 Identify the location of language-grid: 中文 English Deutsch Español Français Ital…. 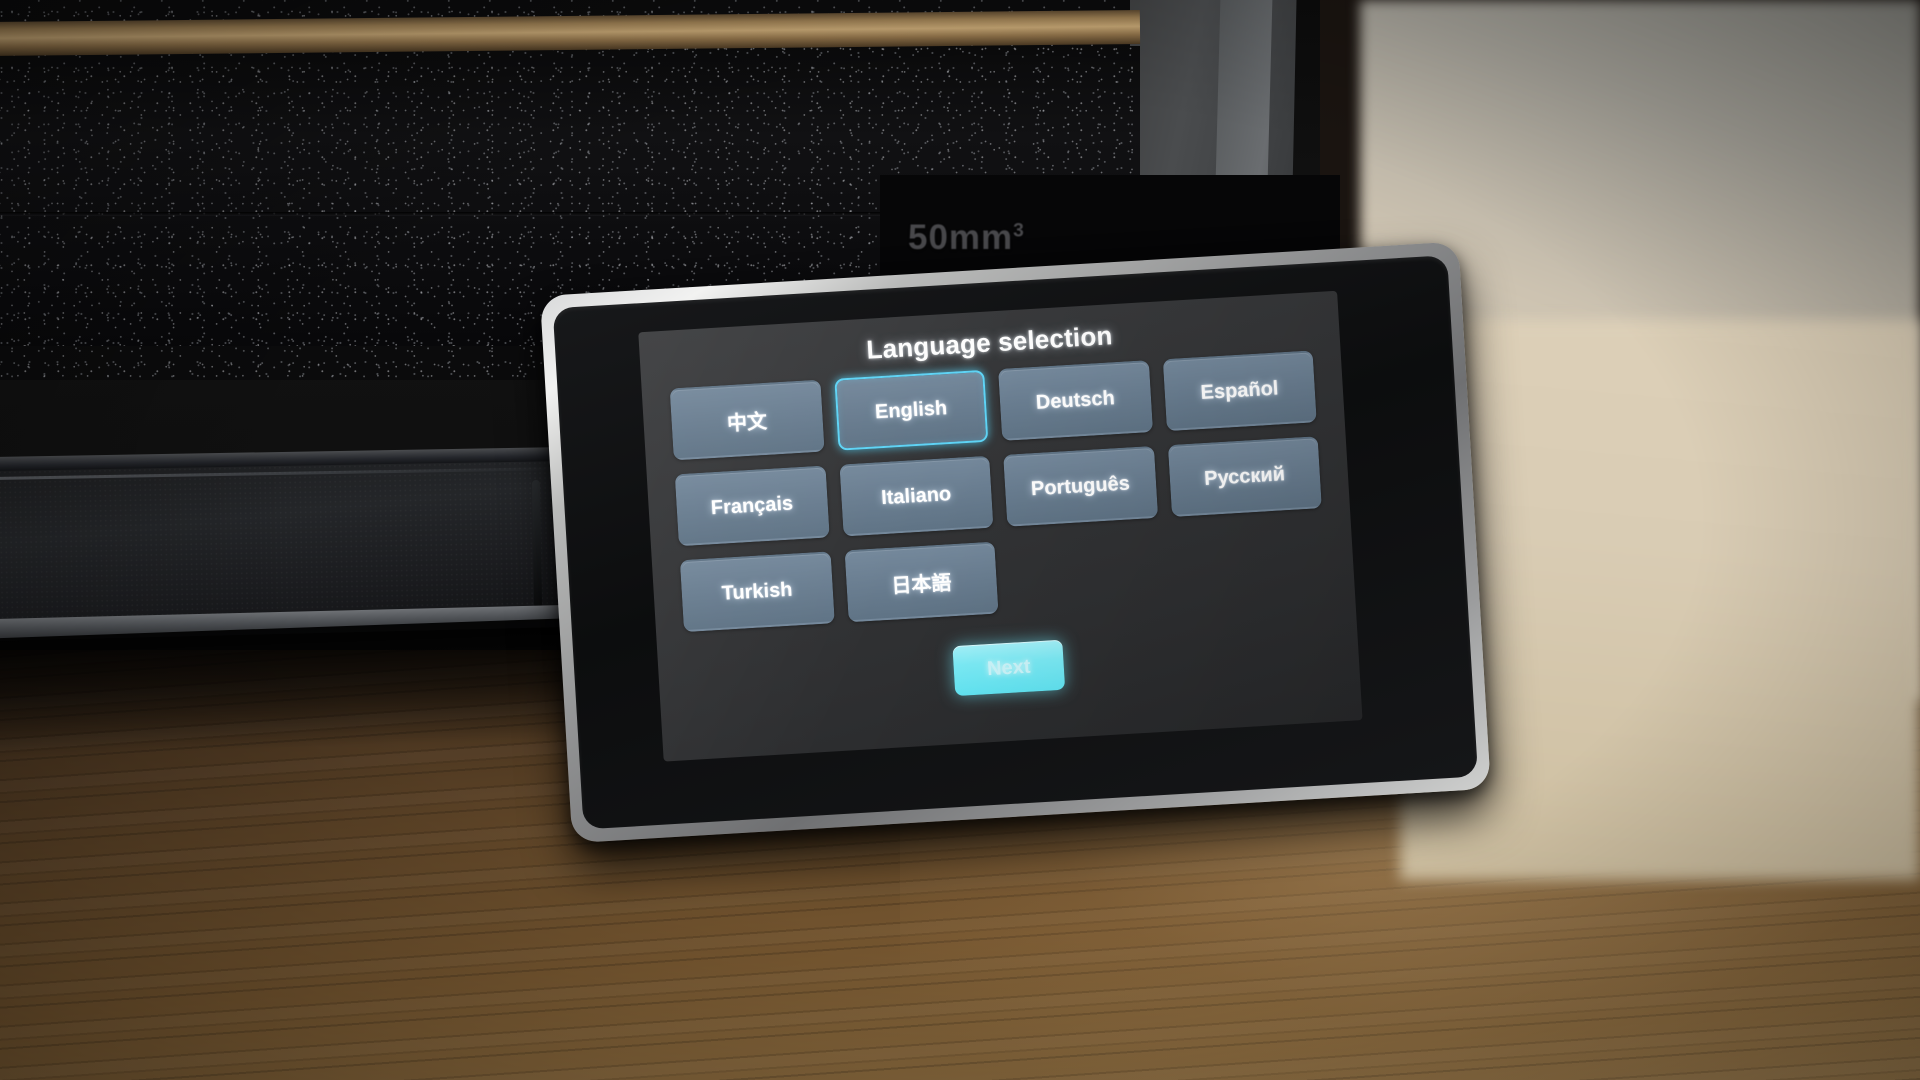
(998, 491).